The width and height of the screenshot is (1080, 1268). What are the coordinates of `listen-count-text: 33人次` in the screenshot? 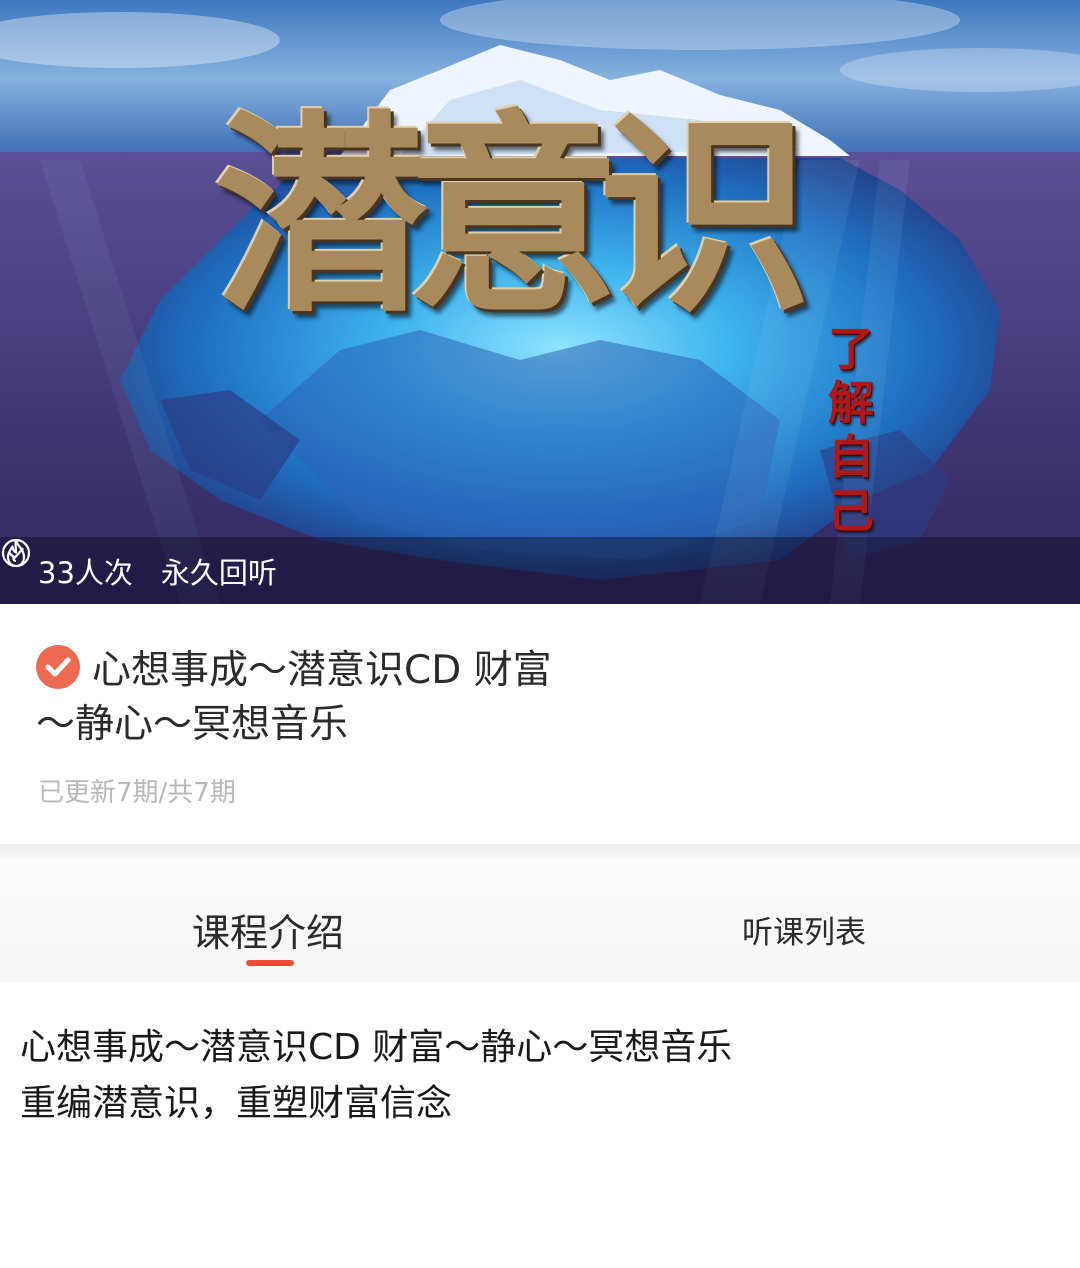 It's located at (85, 572).